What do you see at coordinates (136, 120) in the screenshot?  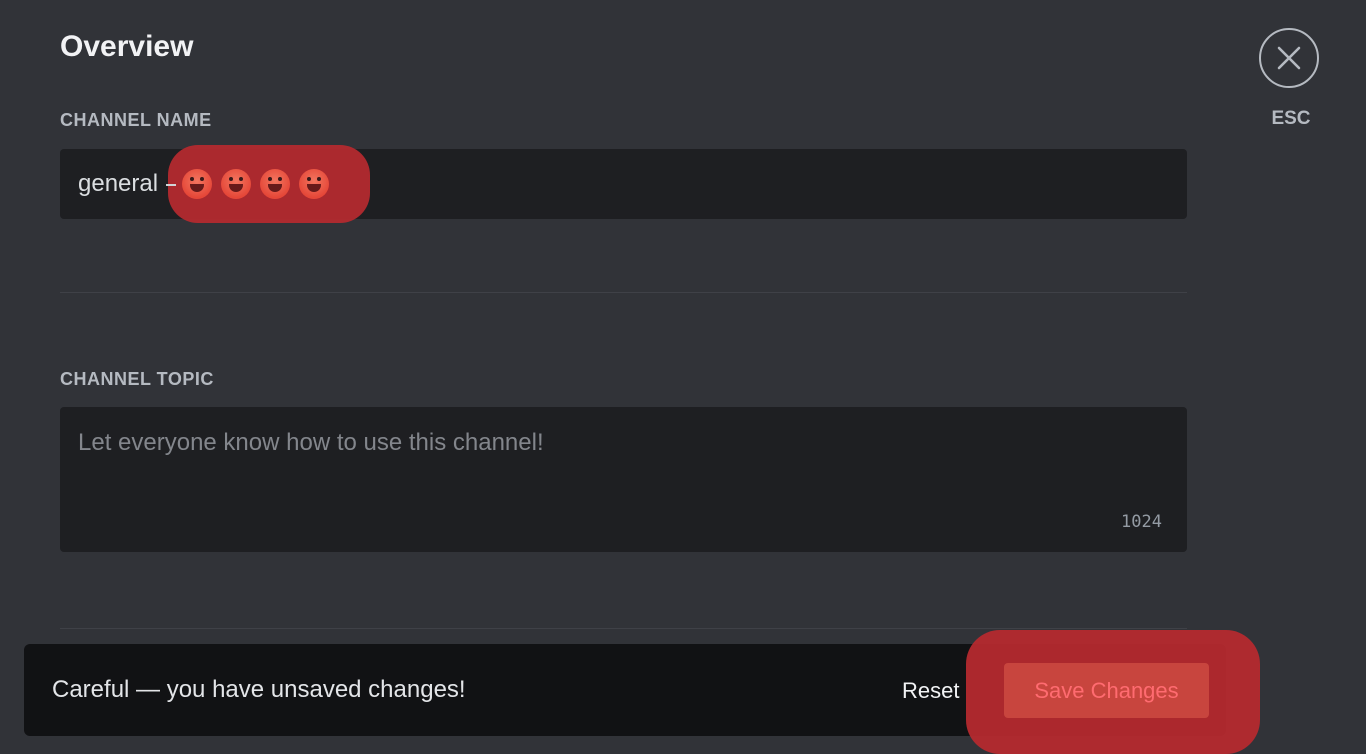 I see `channel-name-label: CHANNEL NAME` at bounding box center [136, 120].